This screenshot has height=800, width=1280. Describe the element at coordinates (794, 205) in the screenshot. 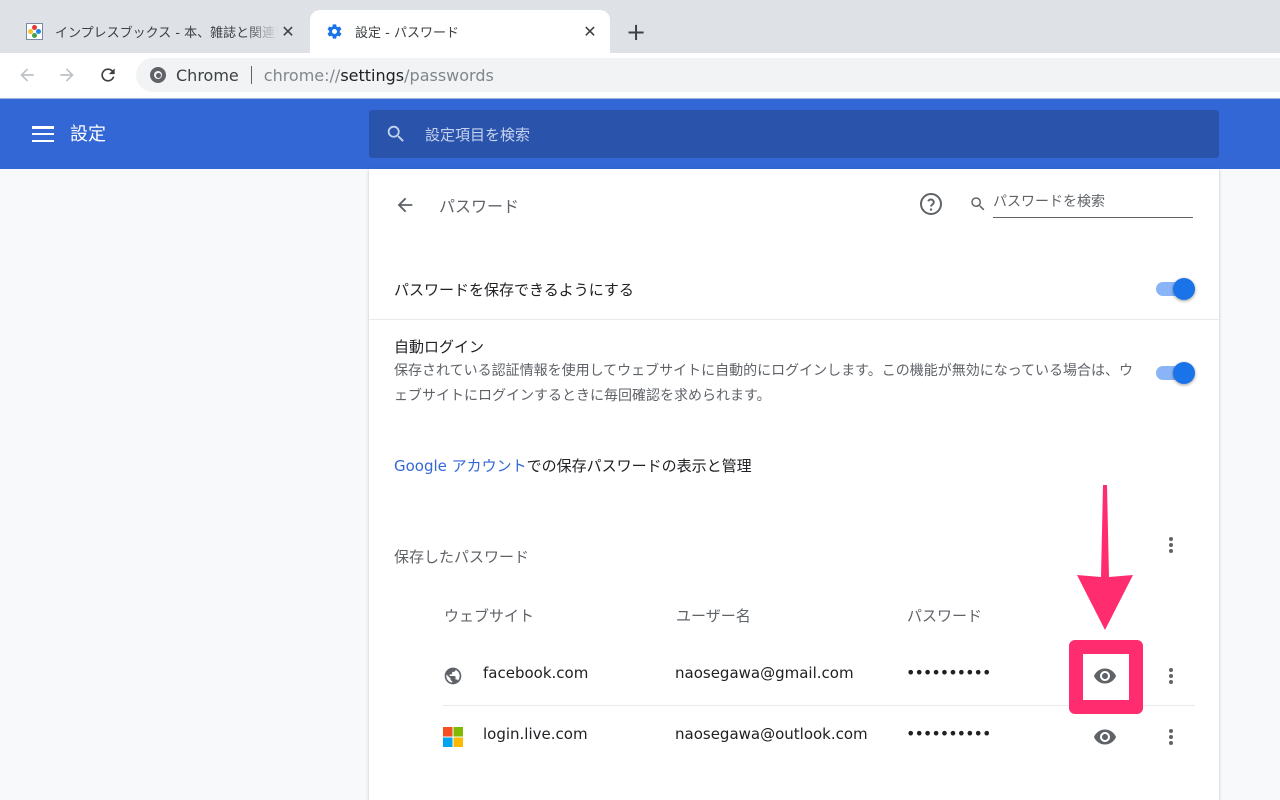

I see `passwords-subpage-header: パスワード パスワードを検索` at that location.